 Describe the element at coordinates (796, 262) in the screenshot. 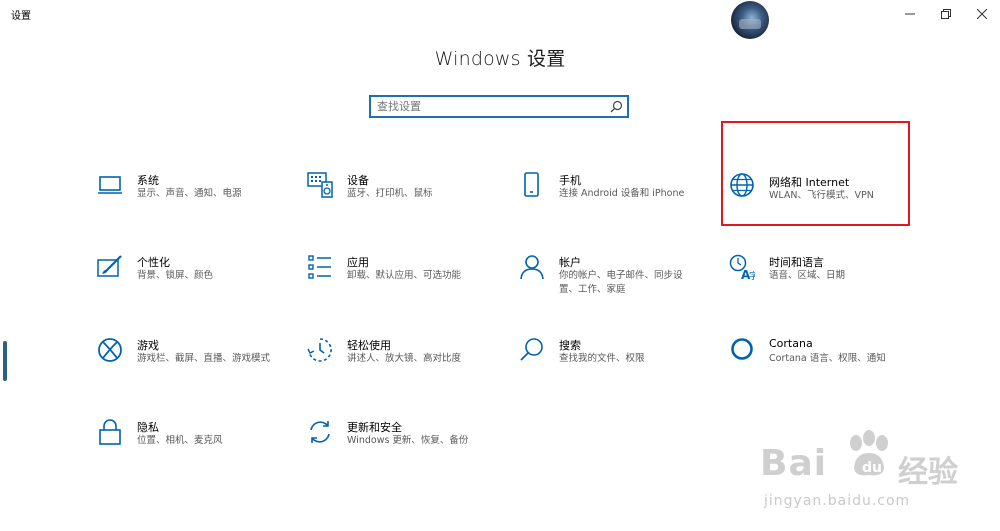

I see `tile-title: 时间和语言` at that location.